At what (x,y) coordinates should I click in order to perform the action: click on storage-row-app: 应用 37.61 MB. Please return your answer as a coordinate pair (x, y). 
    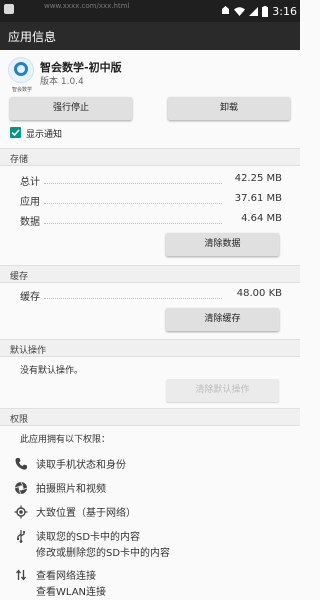
    Looking at the image, I should click on (151, 200).